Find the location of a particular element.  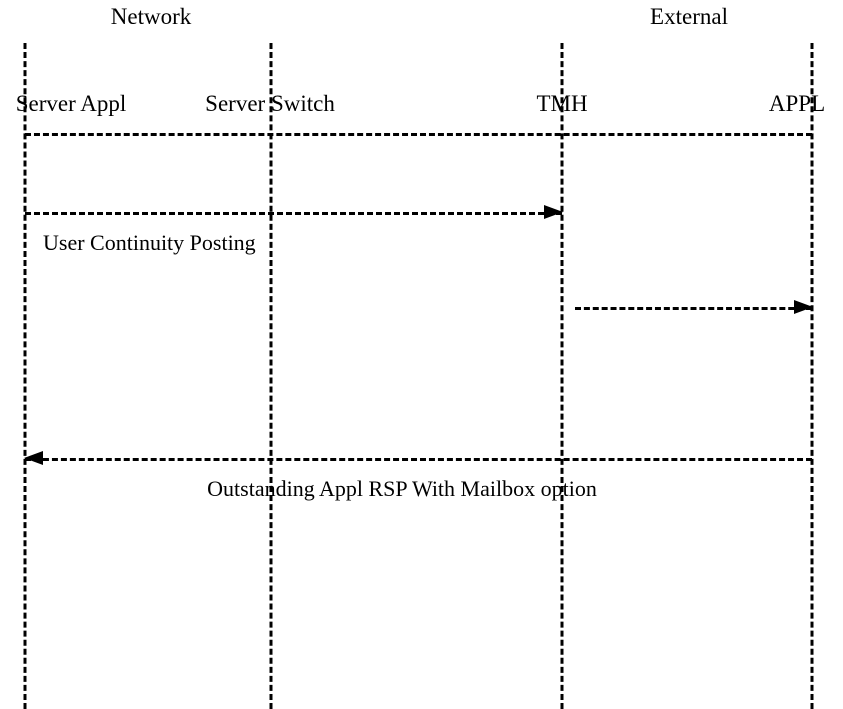

lifeline-tmh is located at coordinates (562, 376).